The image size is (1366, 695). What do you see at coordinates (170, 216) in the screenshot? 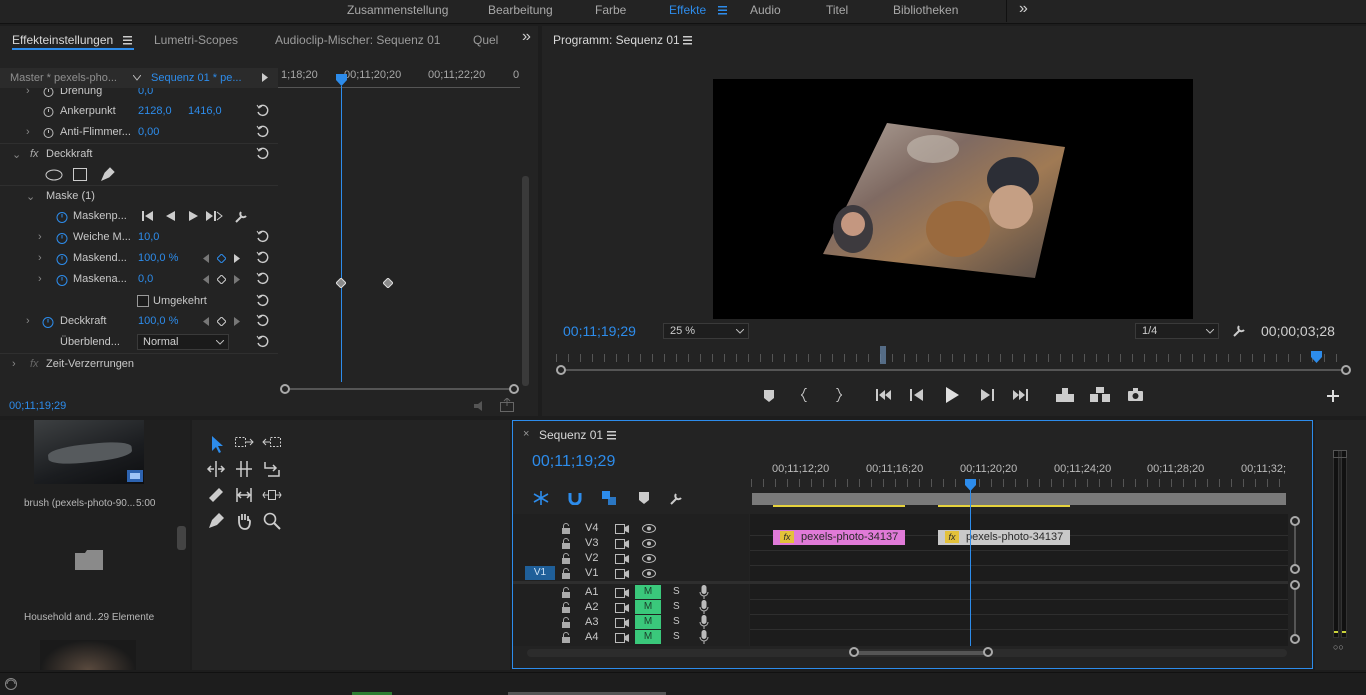
I see `track-prev-frame-icon` at bounding box center [170, 216].